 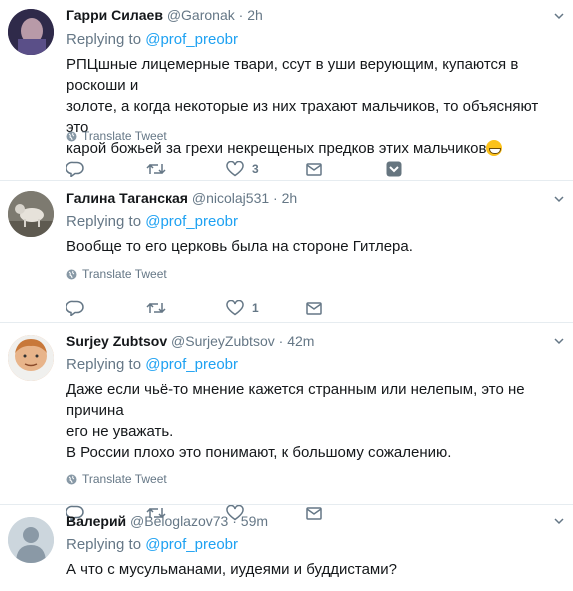 I want to click on like-button: 1, so click(x=266, y=308).